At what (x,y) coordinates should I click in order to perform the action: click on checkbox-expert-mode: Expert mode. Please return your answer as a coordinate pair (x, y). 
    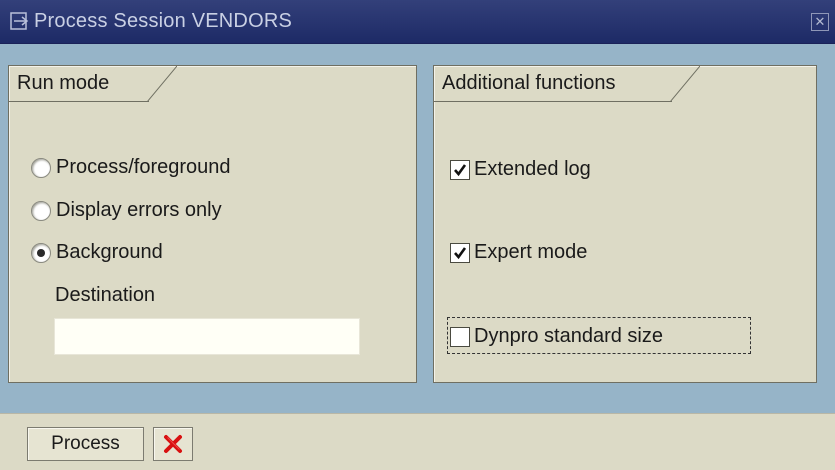
    Looking at the image, I should click on (518, 252).